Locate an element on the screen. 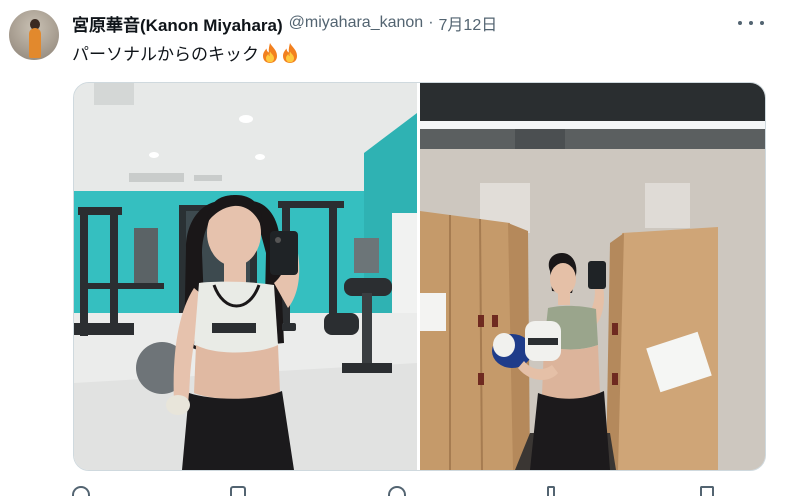 The width and height of the screenshot is (796, 496). views-icon is located at coordinates (551, 491).